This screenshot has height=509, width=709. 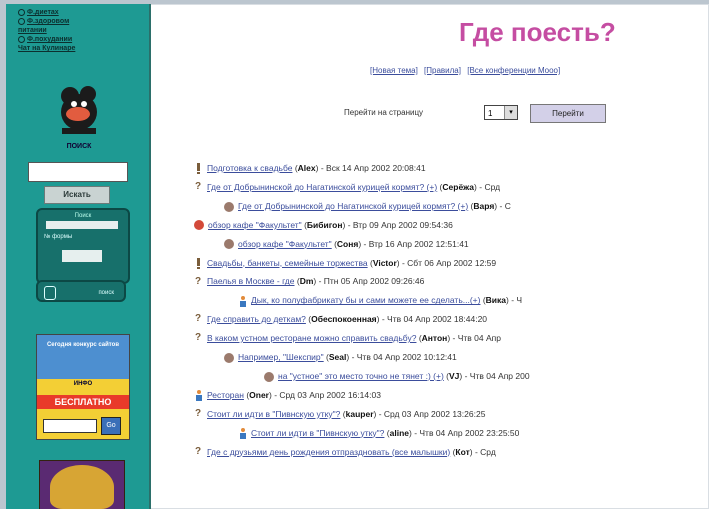 I want to click on exclamation-icon, so click(x=198, y=169).